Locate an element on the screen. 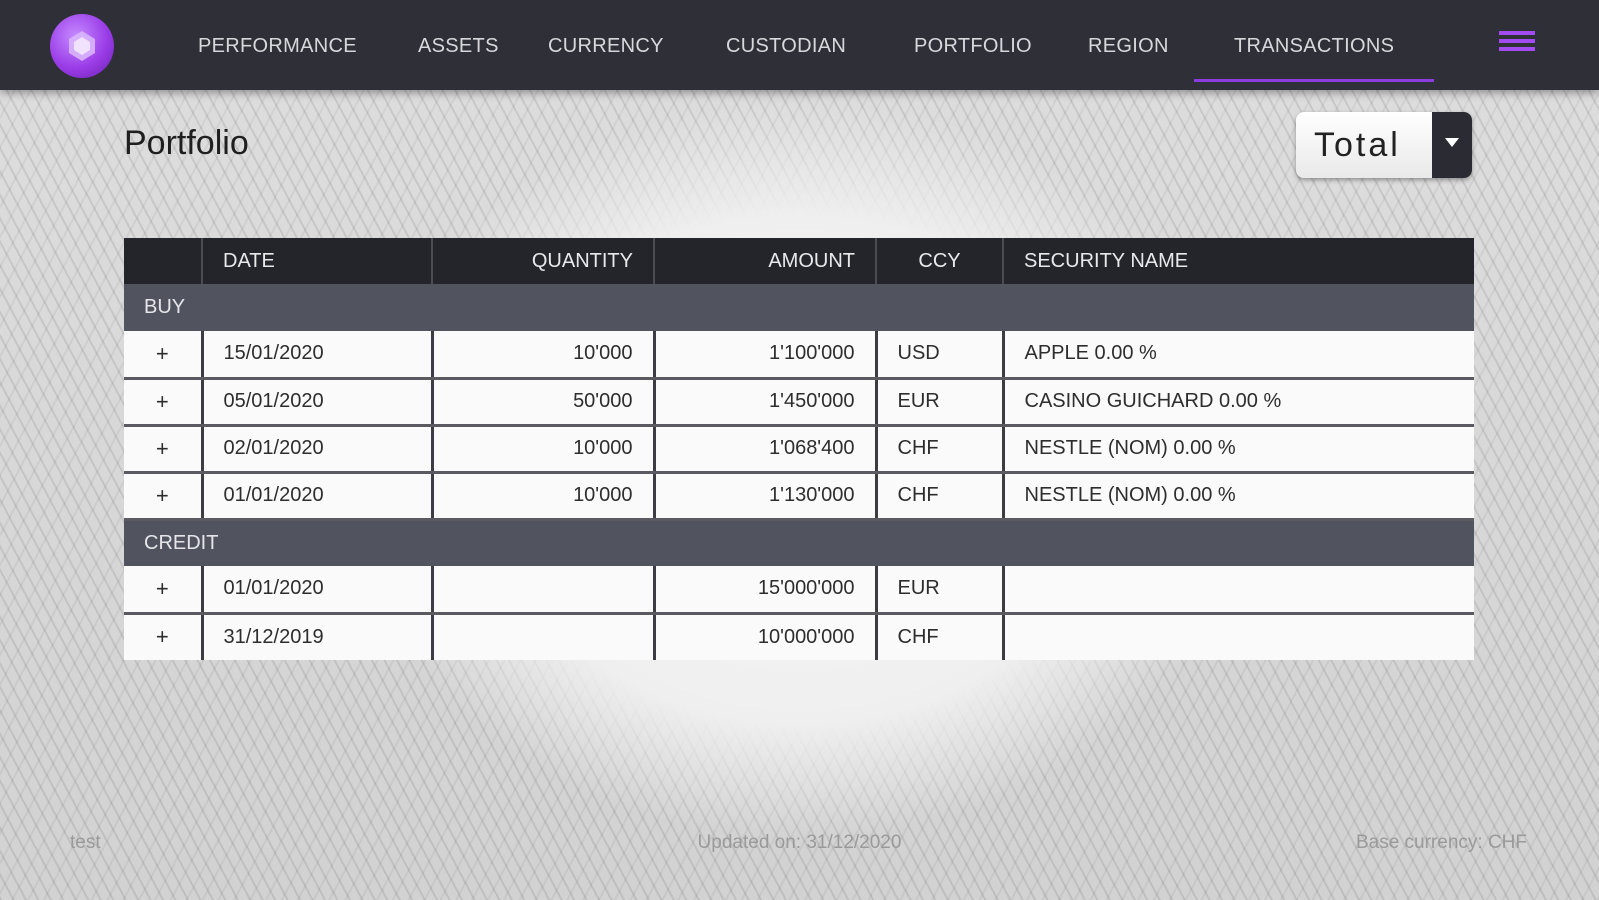 The width and height of the screenshot is (1599, 900). cell-date: 02/01/2020 is located at coordinates (318, 449).